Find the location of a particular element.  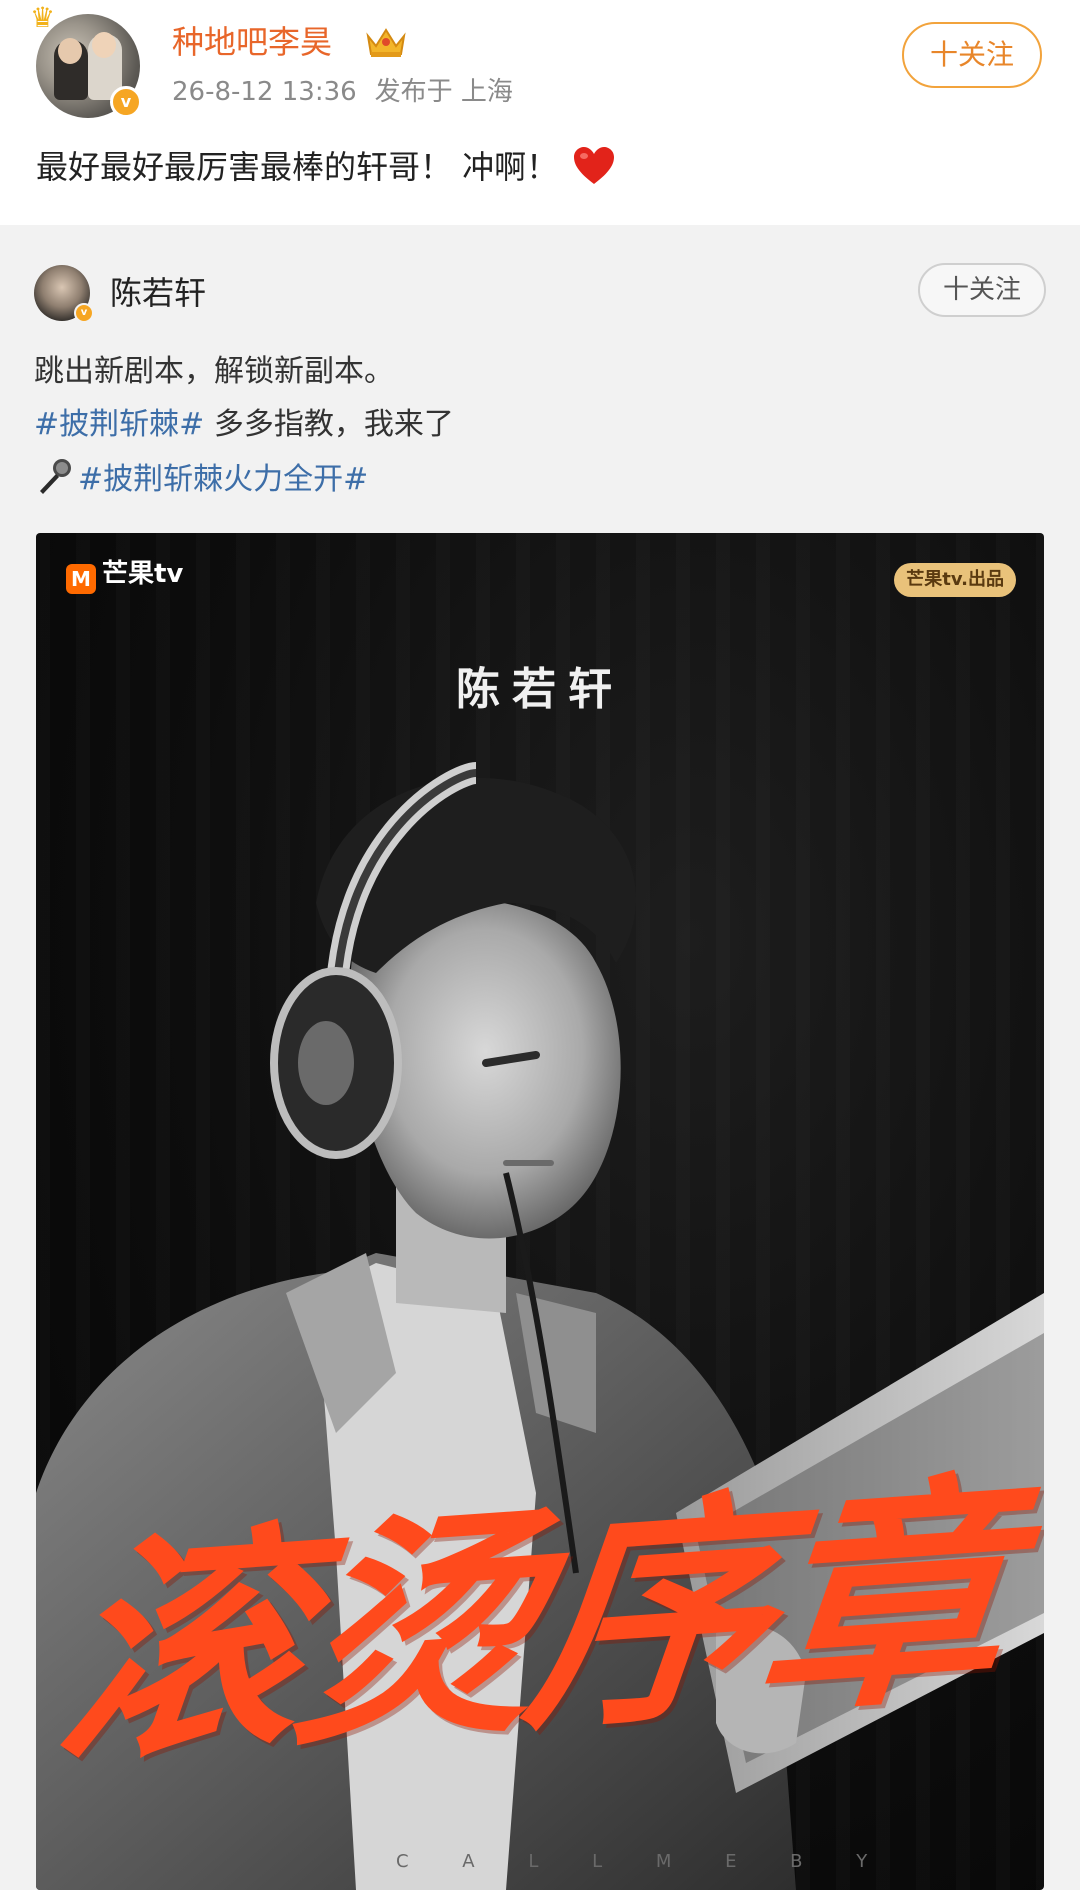

post-timestamp: 26-8-12 13:36 is located at coordinates (264, 92).